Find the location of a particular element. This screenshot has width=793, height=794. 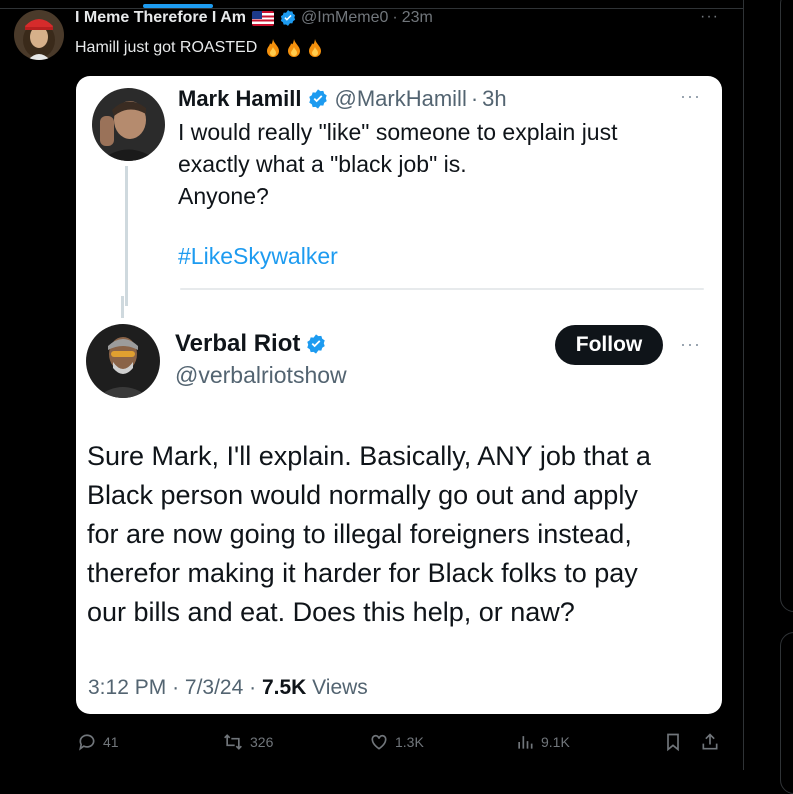

quoted-time: 3h is located at coordinates (494, 98).